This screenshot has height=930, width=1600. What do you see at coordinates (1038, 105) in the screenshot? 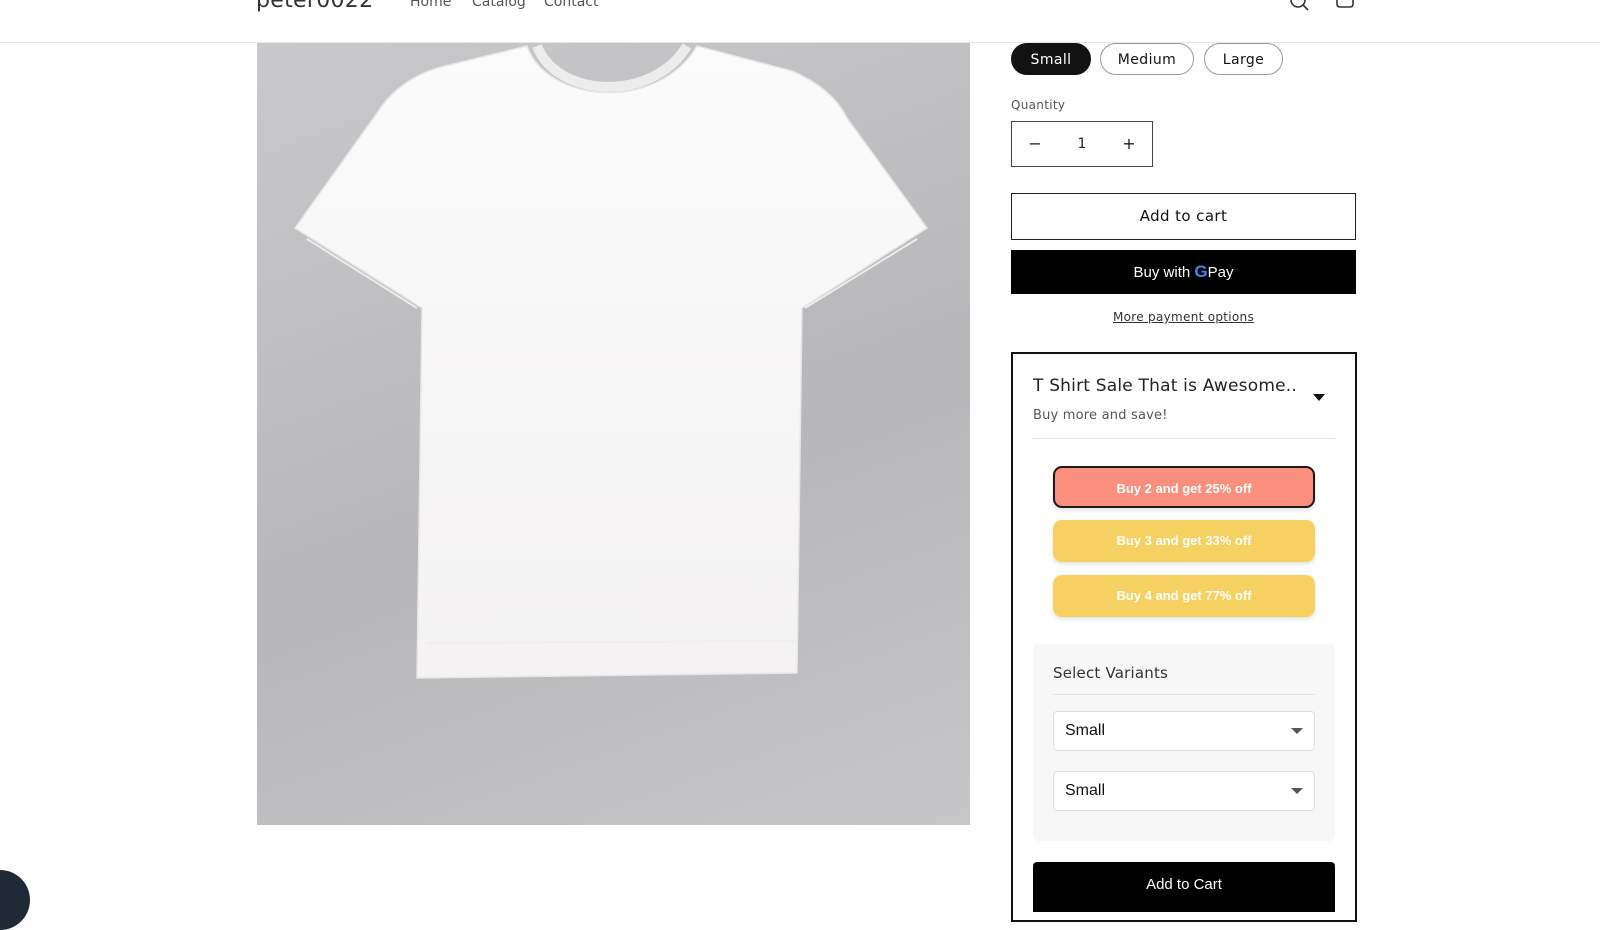
I see `quantity-label: Quantity` at bounding box center [1038, 105].